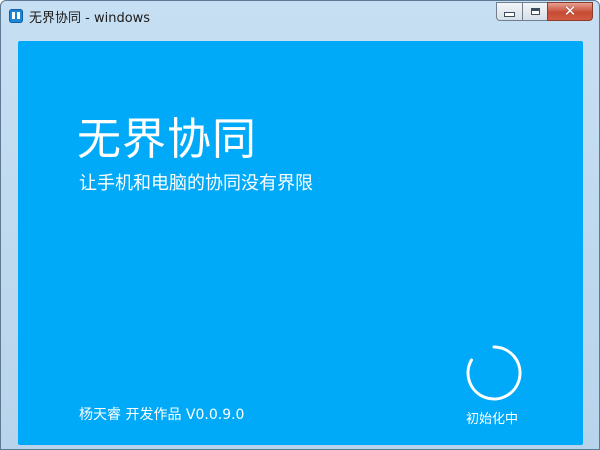 Image resolution: width=600 pixels, height=450 pixels. What do you see at coordinates (167, 139) in the screenshot?
I see `splash-title: 无界协同` at bounding box center [167, 139].